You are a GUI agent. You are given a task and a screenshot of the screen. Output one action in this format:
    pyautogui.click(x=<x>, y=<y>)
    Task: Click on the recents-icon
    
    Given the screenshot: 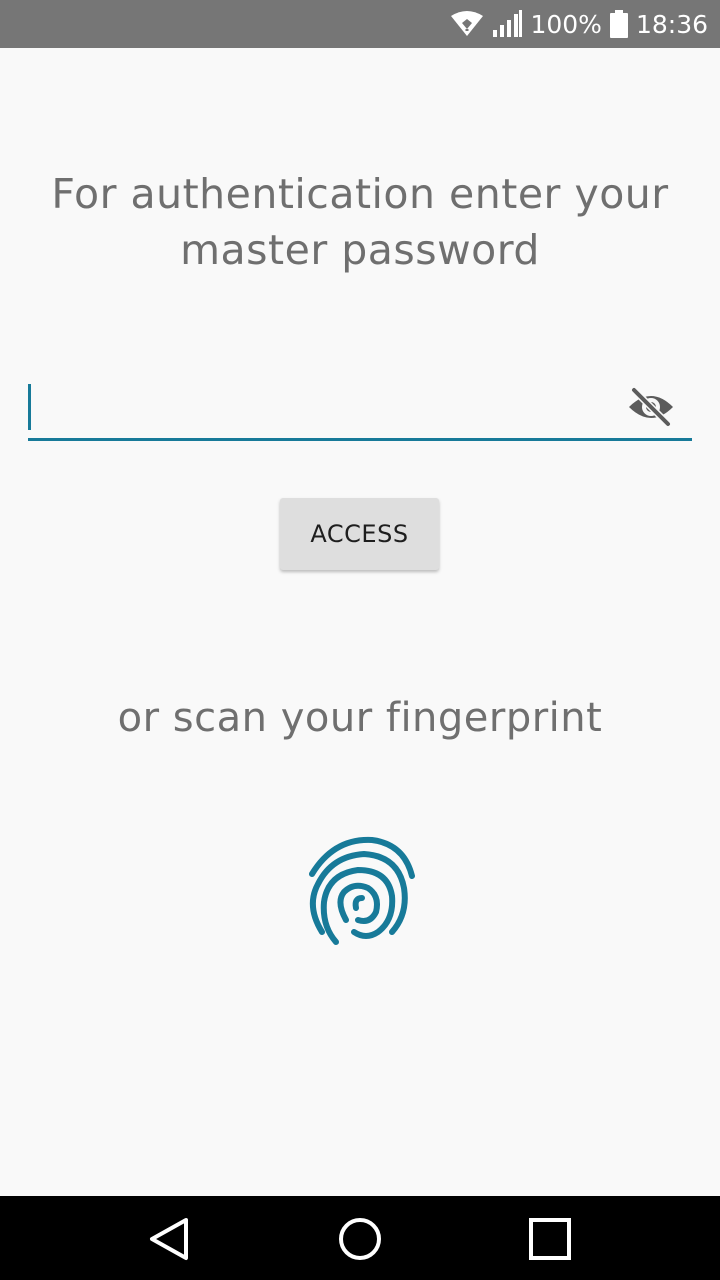 What is the action you would take?
    pyautogui.click(x=550, y=1239)
    